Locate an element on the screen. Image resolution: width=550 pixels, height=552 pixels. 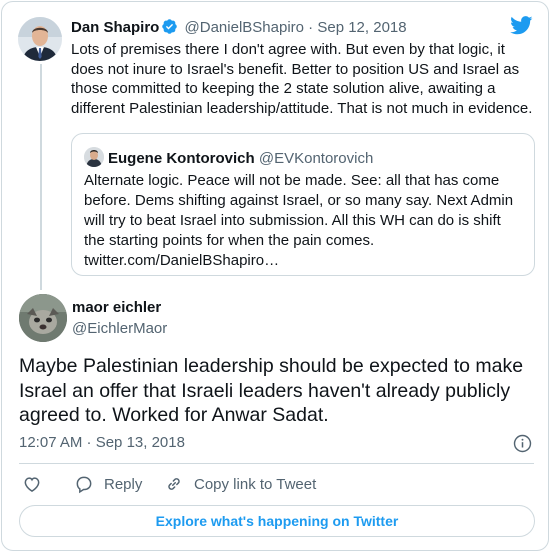
quoted-author-handle: @EVKontorovich is located at coordinates (316, 158).